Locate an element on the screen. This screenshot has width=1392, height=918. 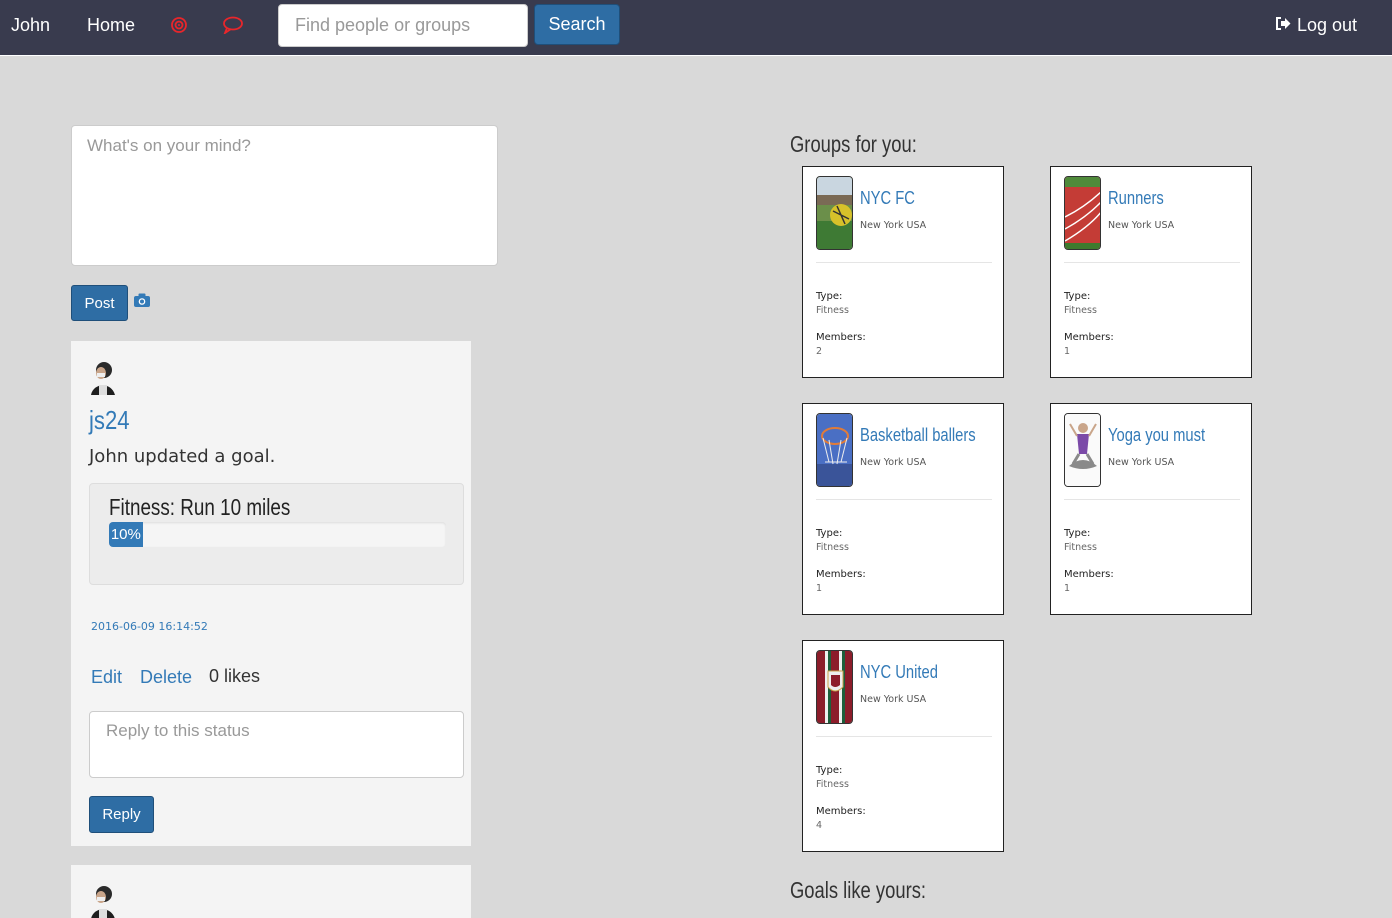
goal-panel: Fitness: Run 10 miles 10% is located at coordinates (276, 534).